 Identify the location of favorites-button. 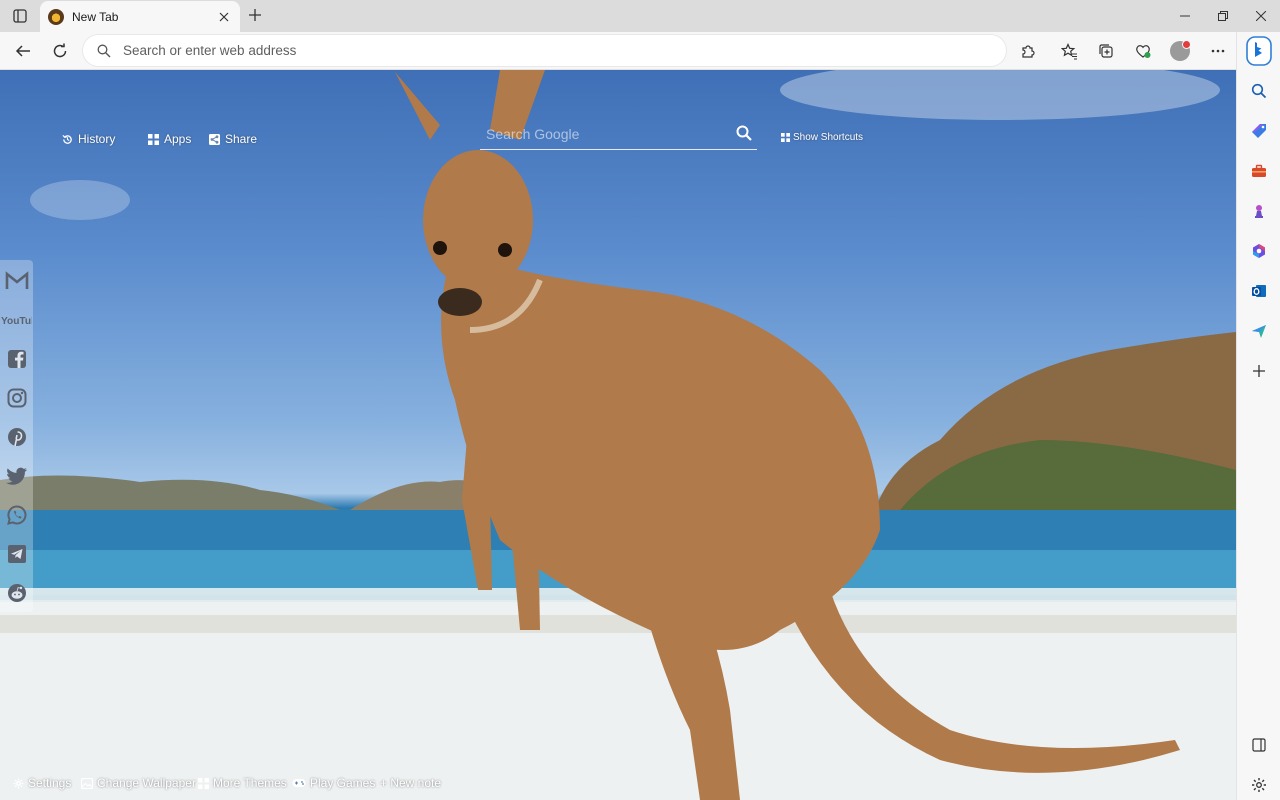
(1069, 51).